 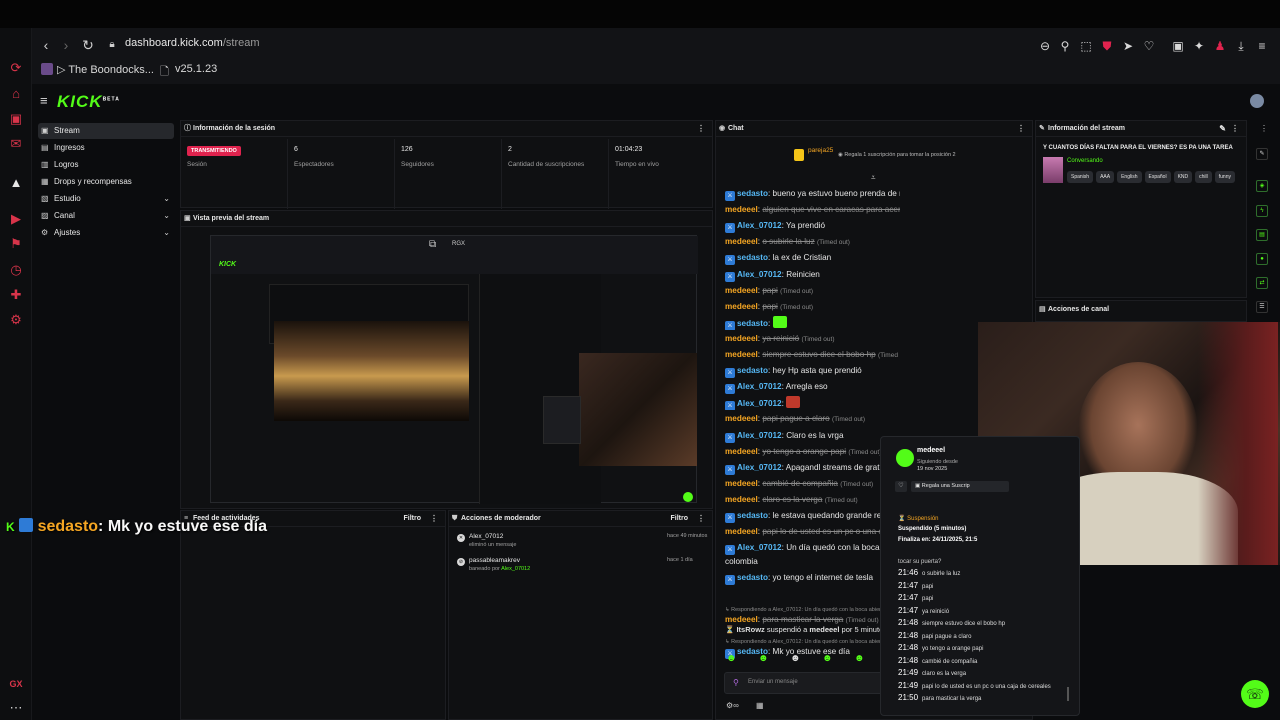 I want to click on category-name: Conversando, so click(x=1085, y=161).